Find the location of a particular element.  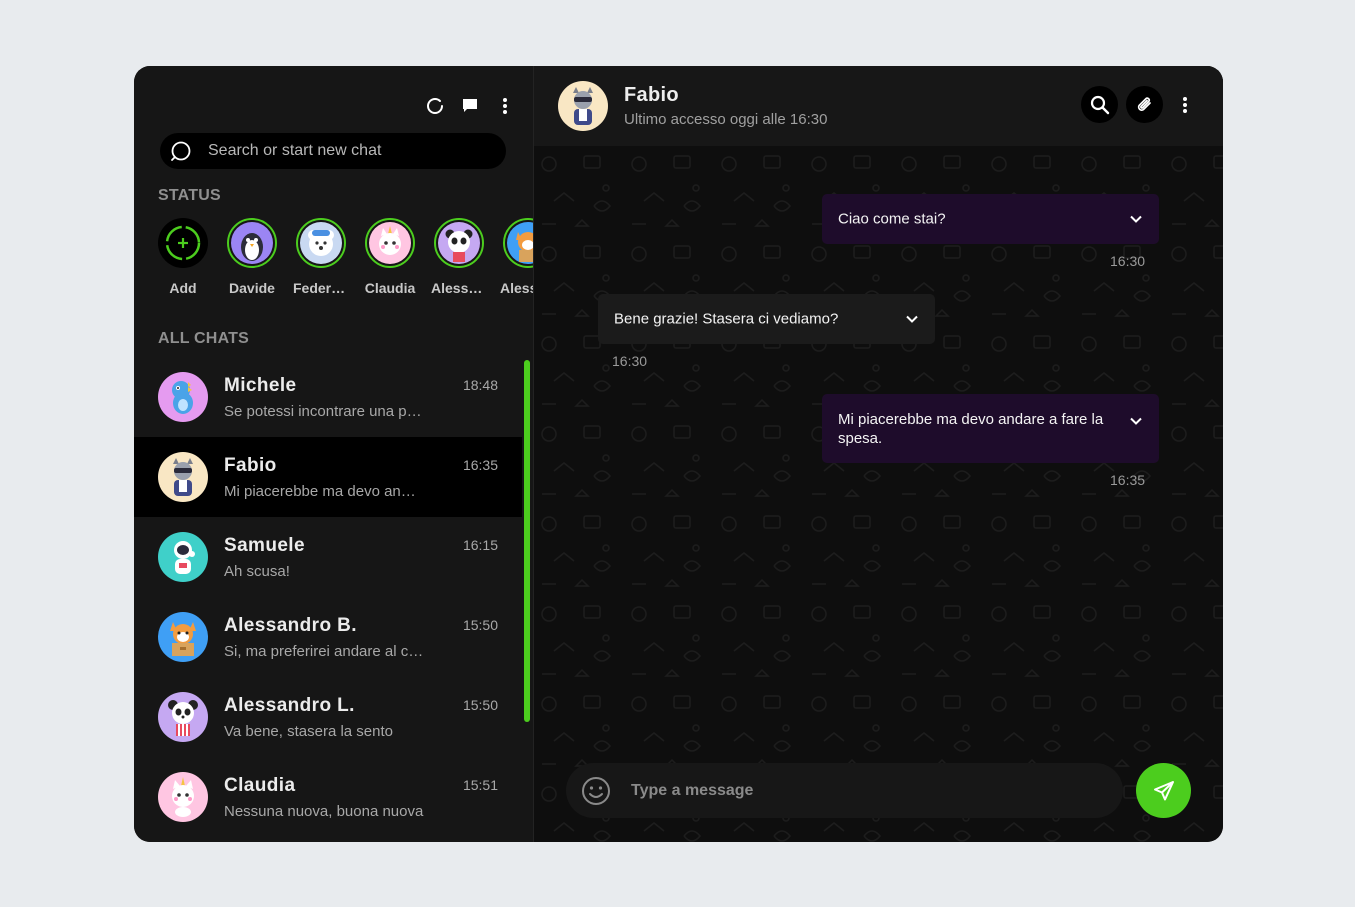

add-status-button is located at coordinates (183, 243).